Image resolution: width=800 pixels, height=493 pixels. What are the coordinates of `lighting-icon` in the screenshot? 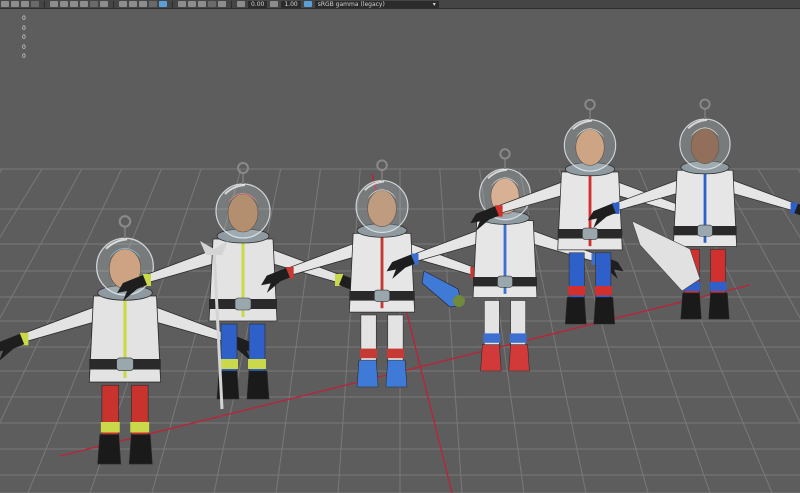 It's located at (153, 4).